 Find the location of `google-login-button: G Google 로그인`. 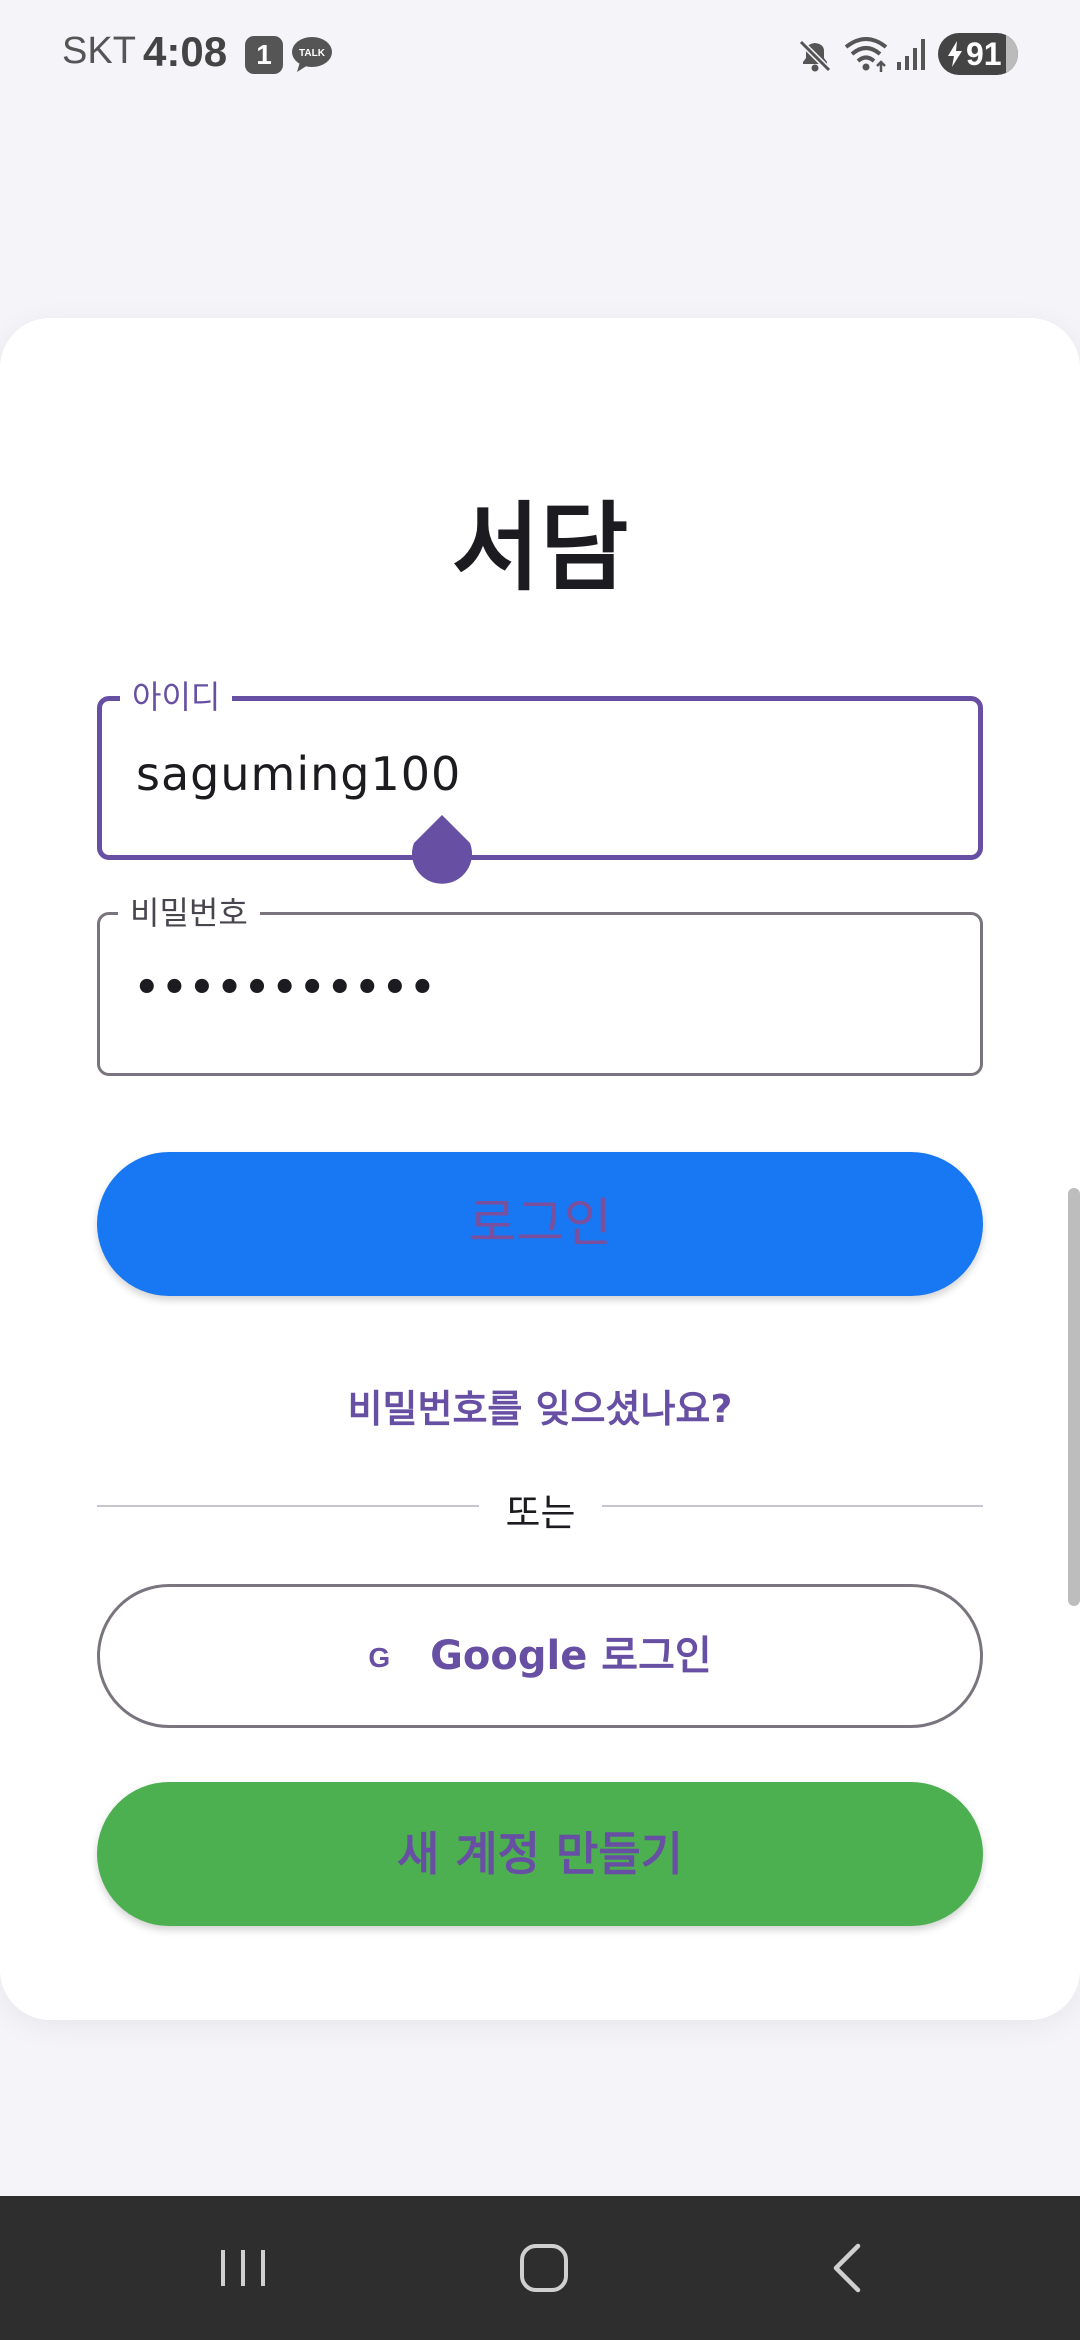

google-login-button: G Google 로그인 is located at coordinates (540, 1656).